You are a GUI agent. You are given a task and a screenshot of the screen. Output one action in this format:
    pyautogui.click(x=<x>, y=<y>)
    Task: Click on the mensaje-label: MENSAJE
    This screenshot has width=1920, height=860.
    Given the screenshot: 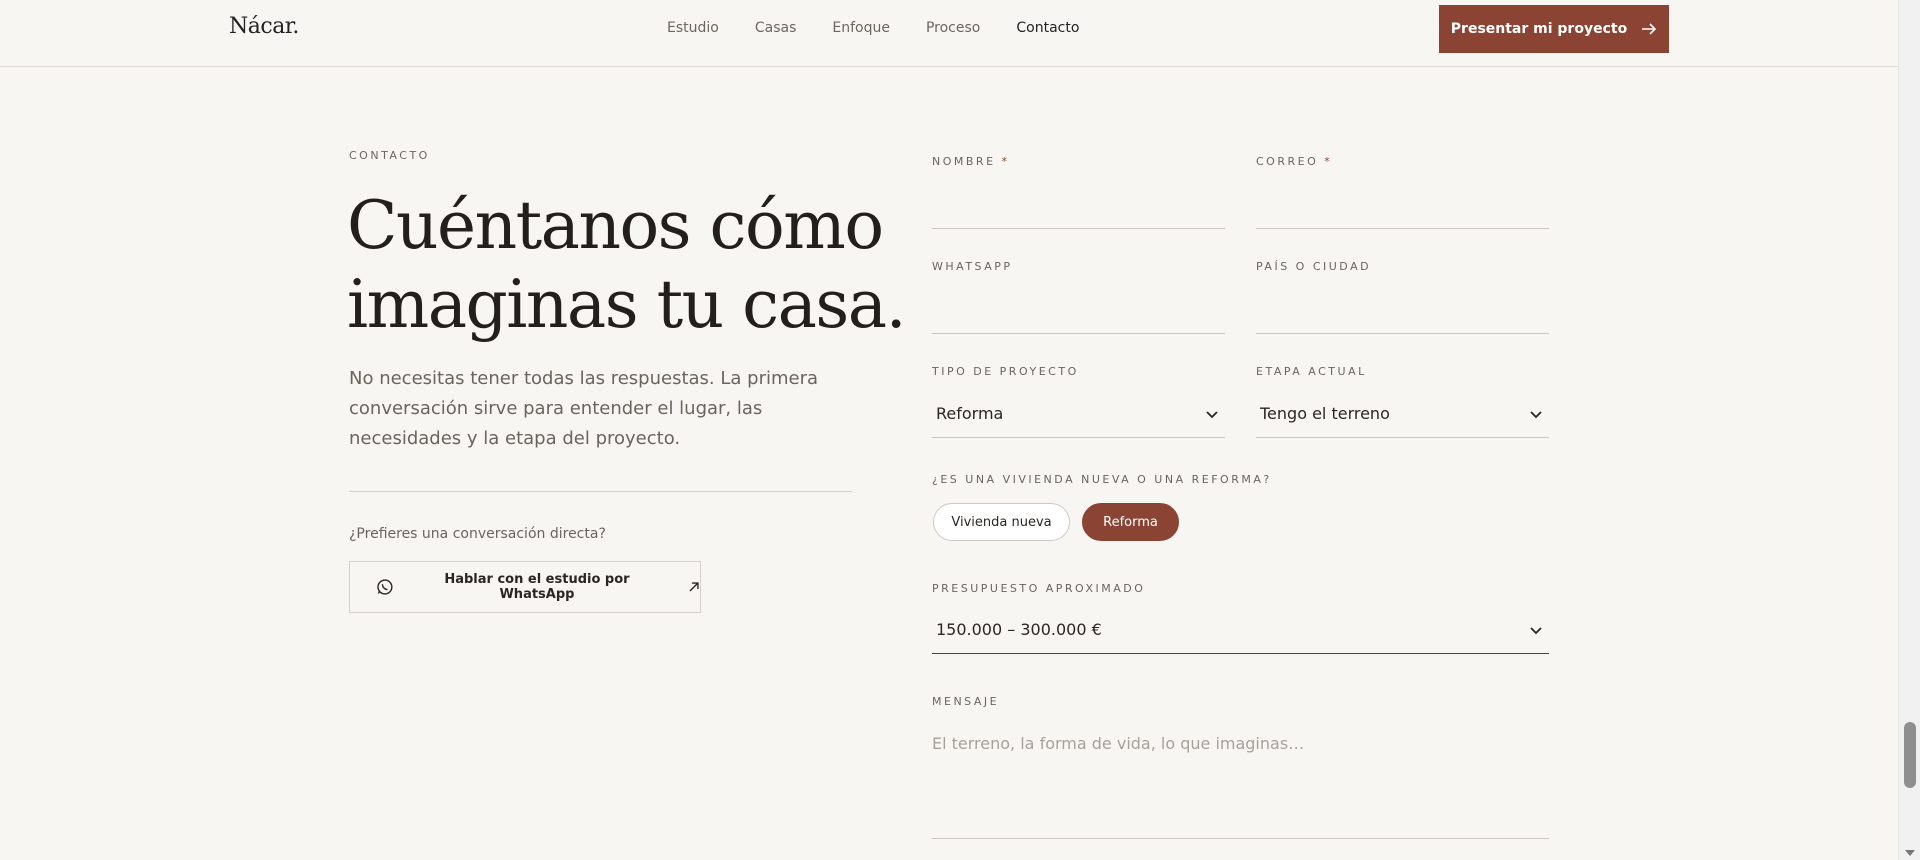 What is the action you would take?
    pyautogui.click(x=966, y=701)
    